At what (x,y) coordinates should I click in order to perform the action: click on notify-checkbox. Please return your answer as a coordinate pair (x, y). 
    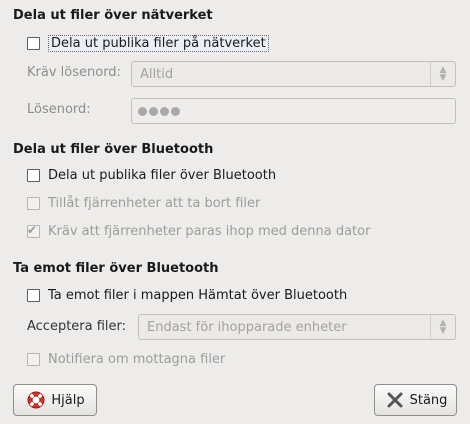
    Looking at the image, I should click on (33, 359).